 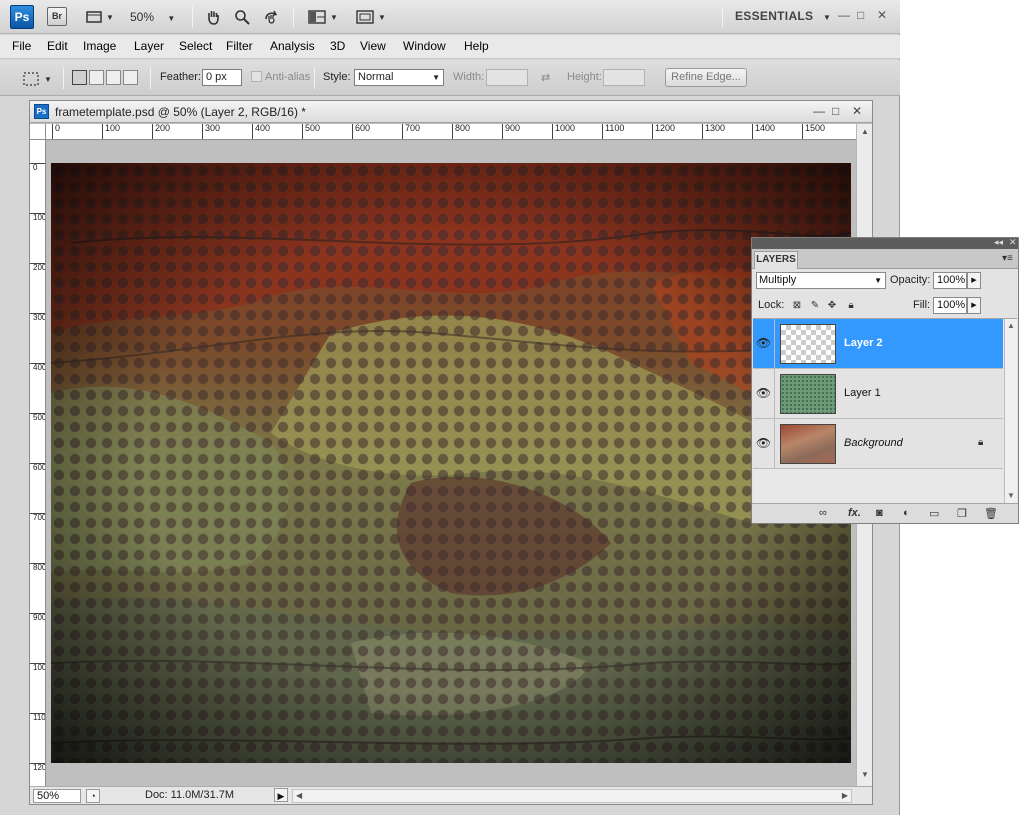 What do you see at coordinates (1007, 258) in the screenshot?
I see `panel-menu-icon: ▾≡` at bounding box center [1007, 258].